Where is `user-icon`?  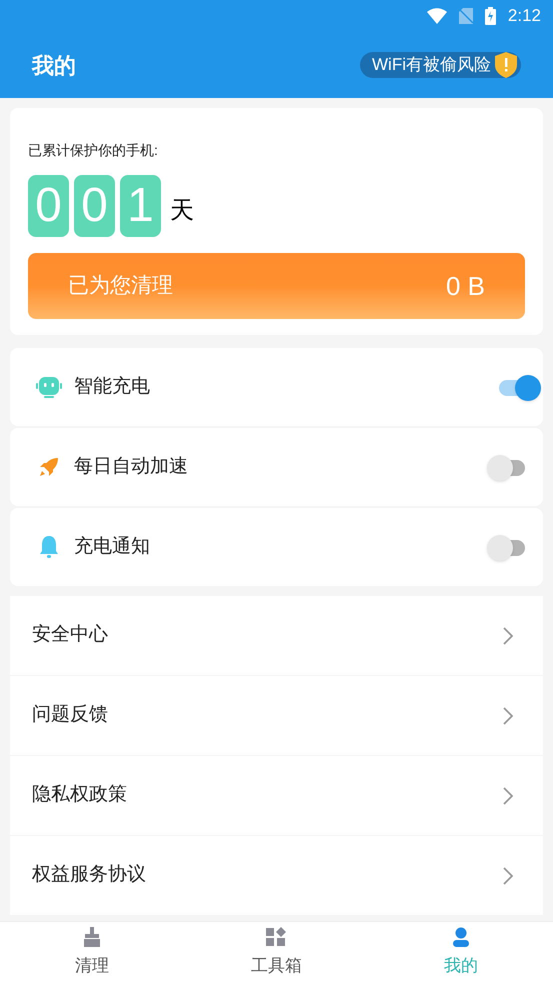
user-icon is located at coordinates (461, 936).